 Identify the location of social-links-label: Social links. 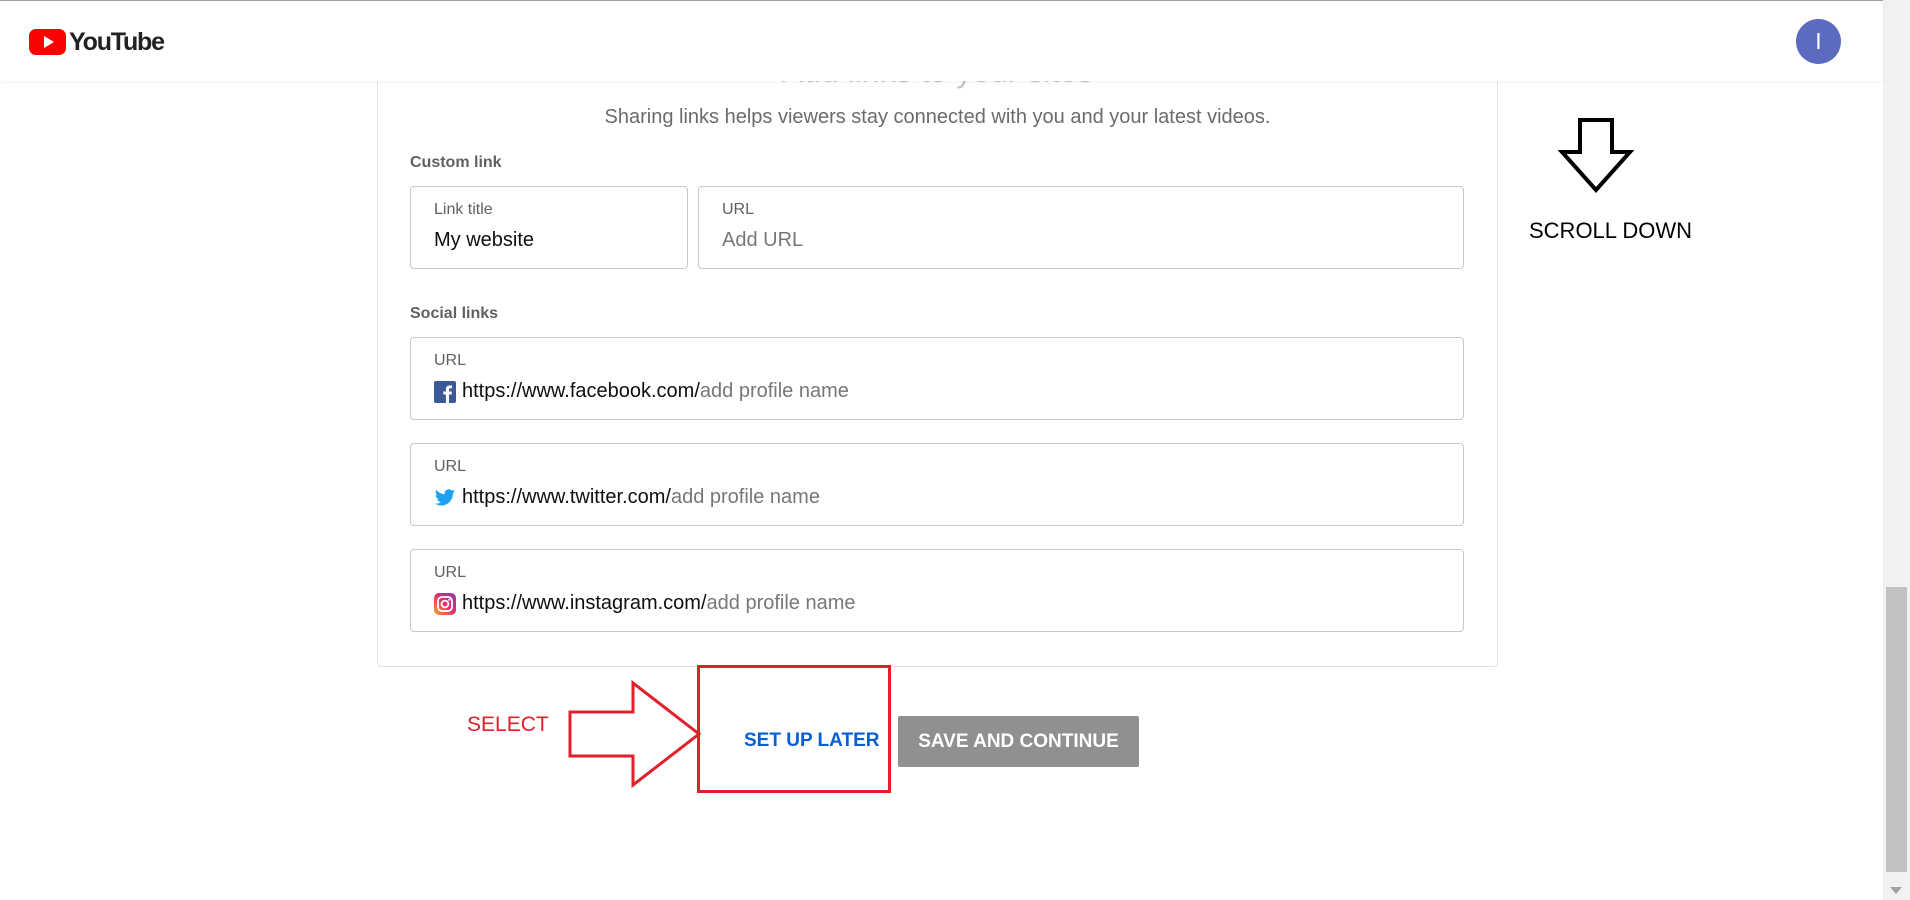
(454, 313).